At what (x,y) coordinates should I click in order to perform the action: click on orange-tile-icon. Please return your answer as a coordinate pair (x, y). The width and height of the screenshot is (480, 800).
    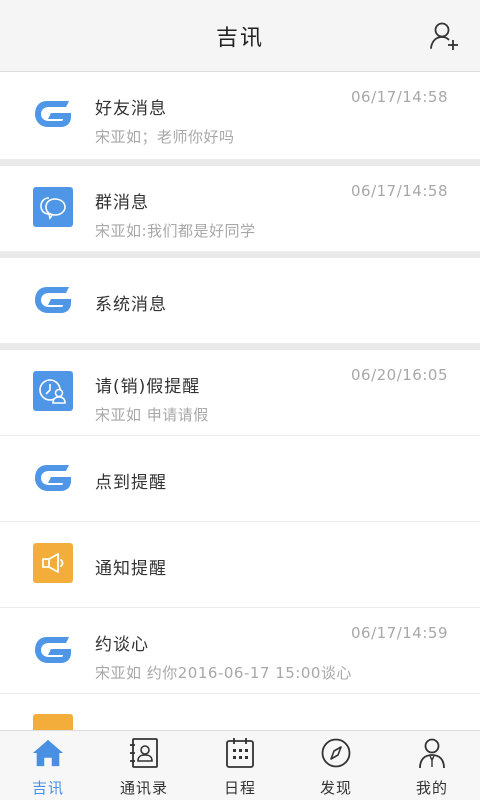
    Looking at the image, I should click on (53, 722).